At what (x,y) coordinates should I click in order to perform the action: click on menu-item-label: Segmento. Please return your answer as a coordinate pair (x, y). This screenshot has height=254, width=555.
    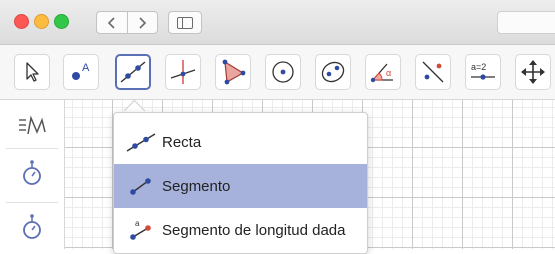
    Looking at the image, I should click on (196, 186).